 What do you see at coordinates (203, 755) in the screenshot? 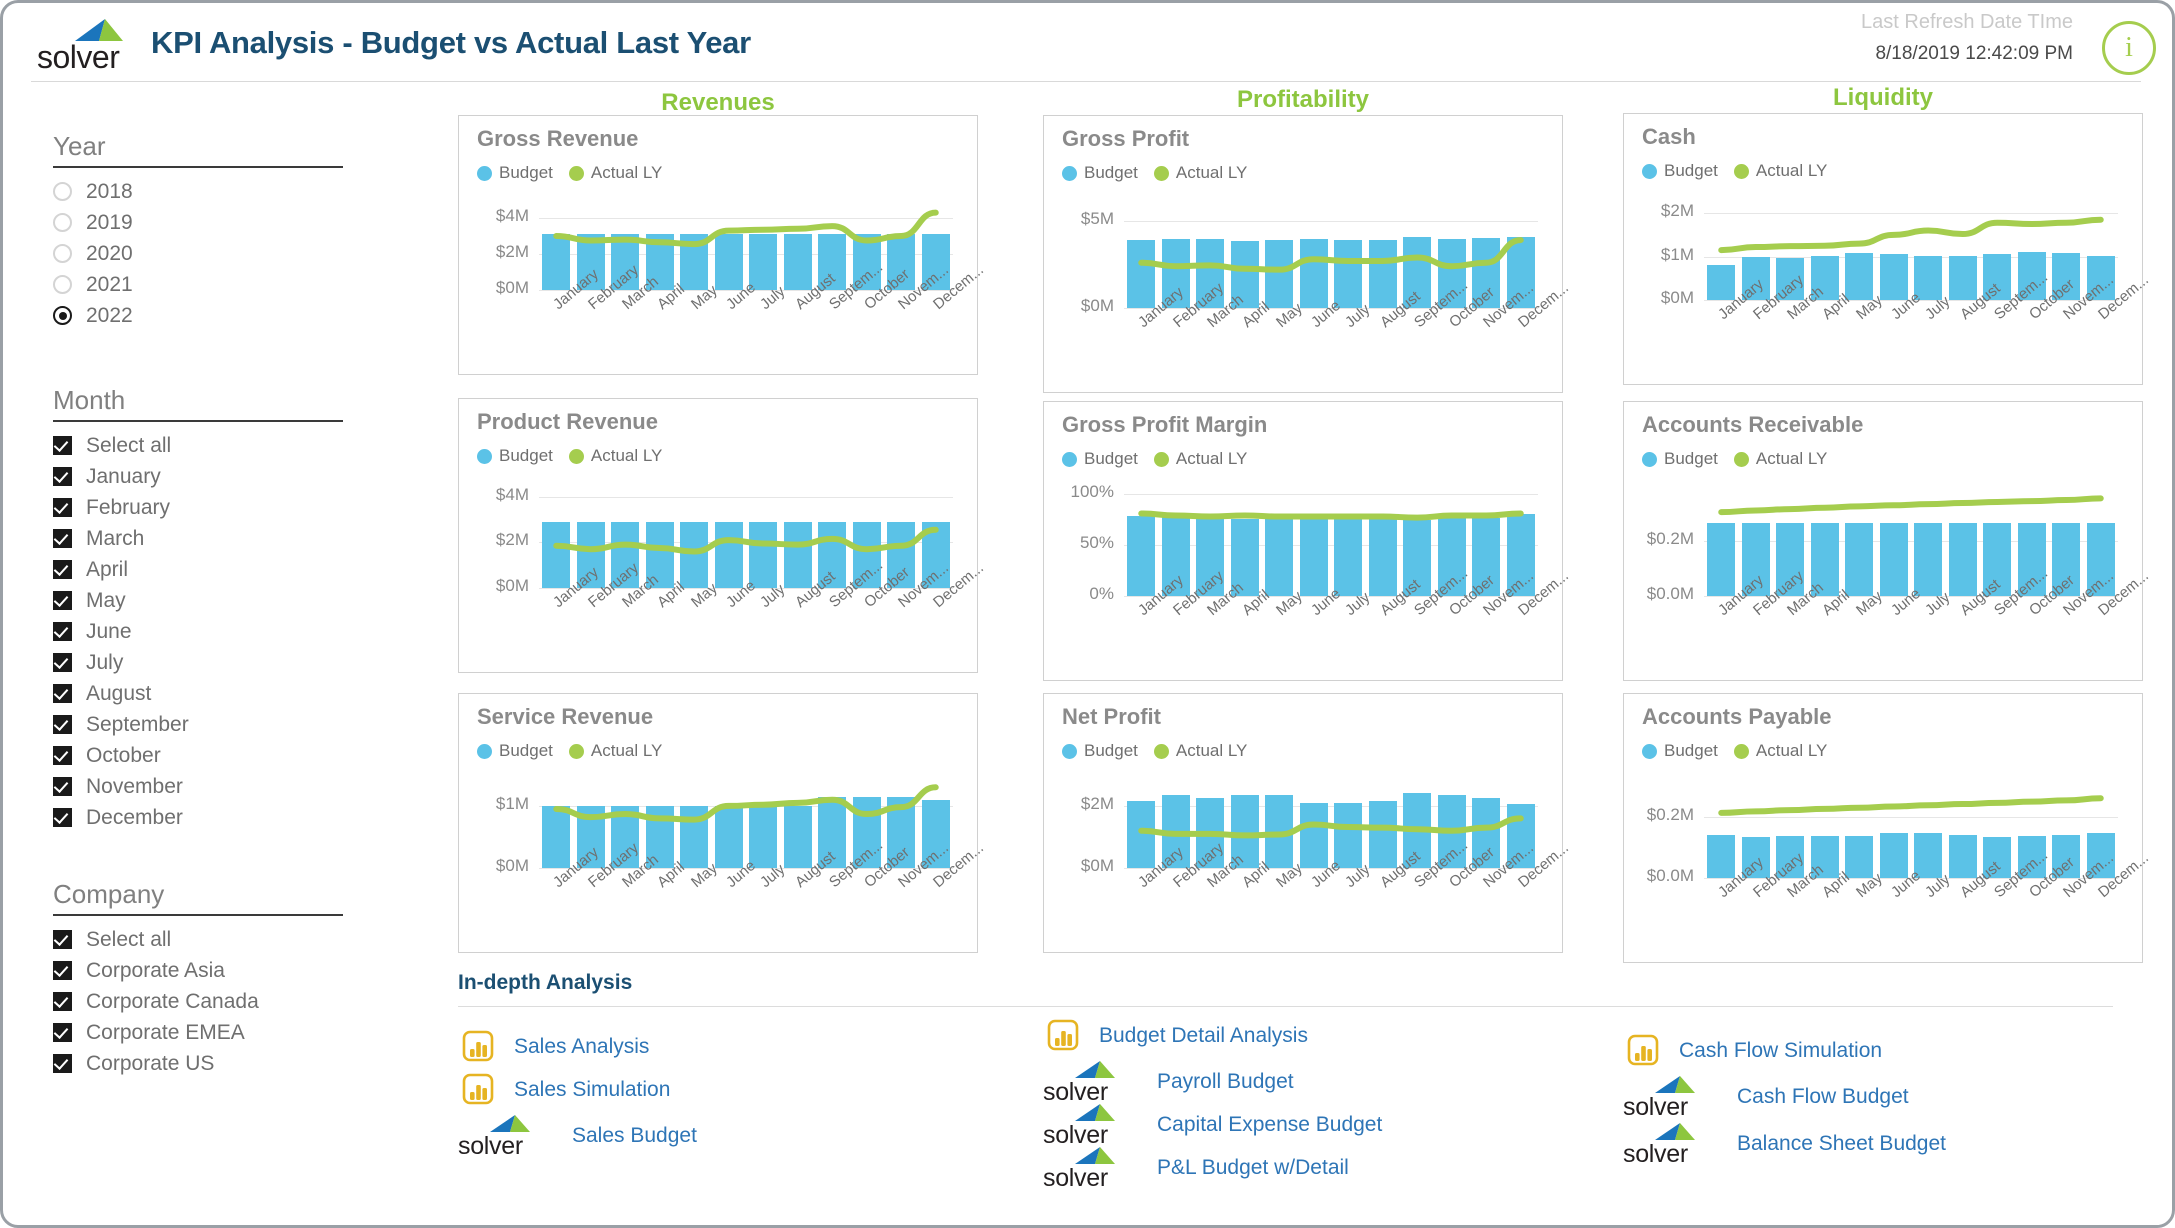
I see `month-option-october: October` at bounding box center [203, 755].